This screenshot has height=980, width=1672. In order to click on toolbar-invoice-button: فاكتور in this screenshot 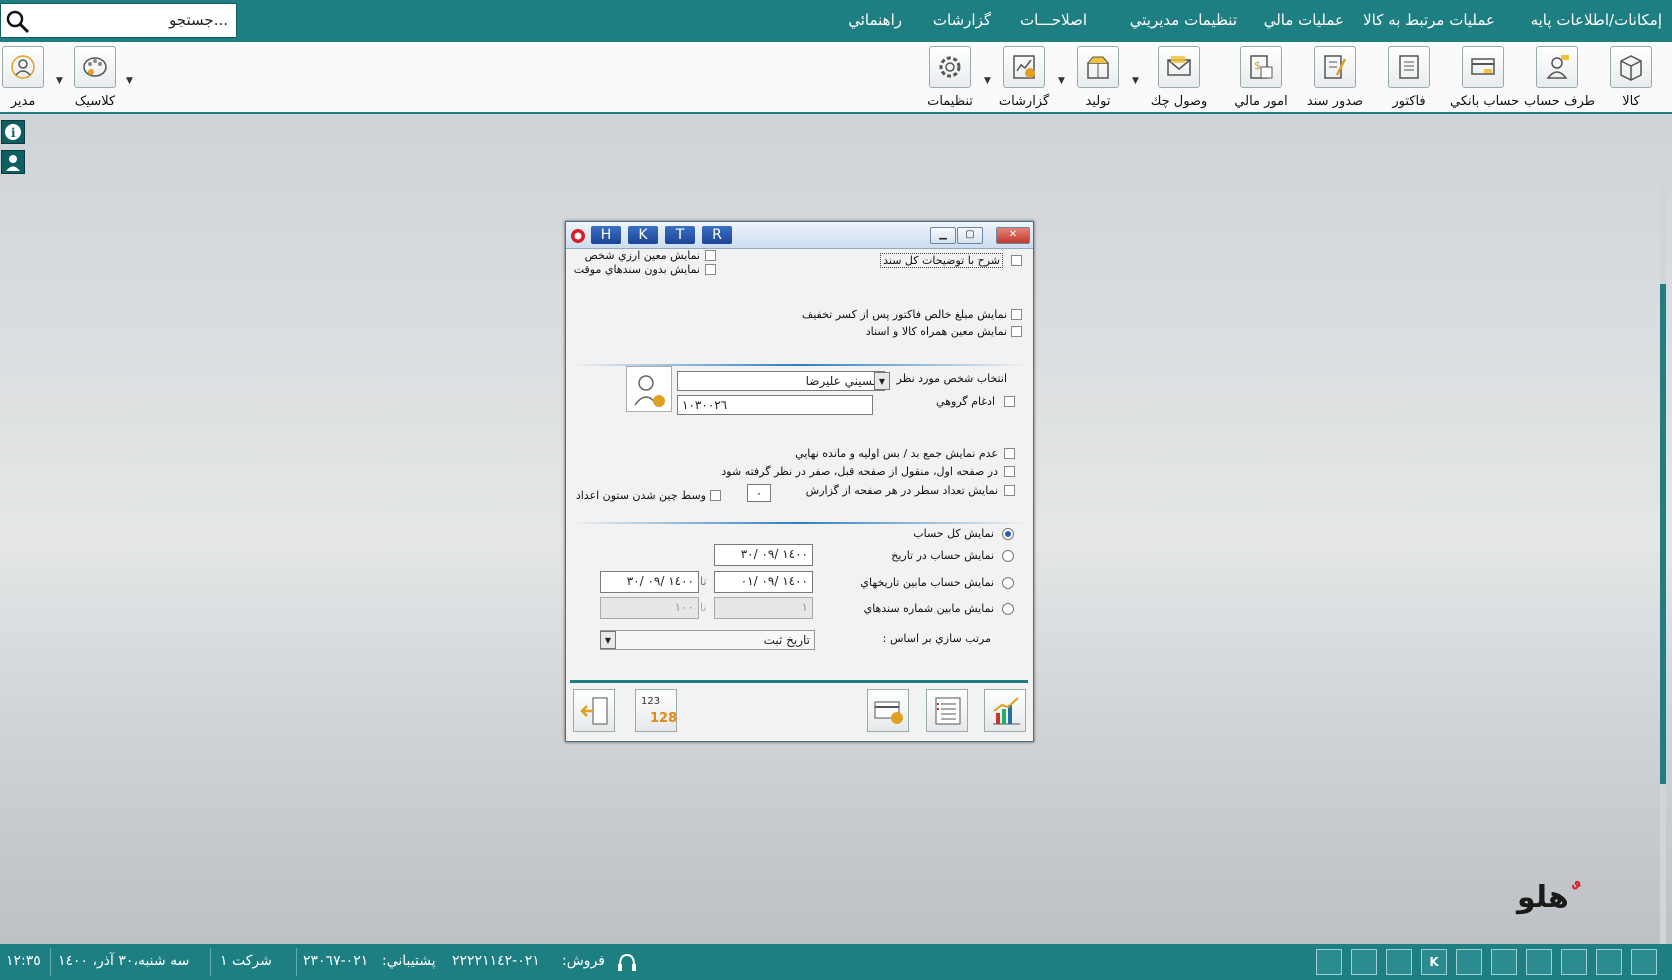, I will do `click(1409, 77)`.